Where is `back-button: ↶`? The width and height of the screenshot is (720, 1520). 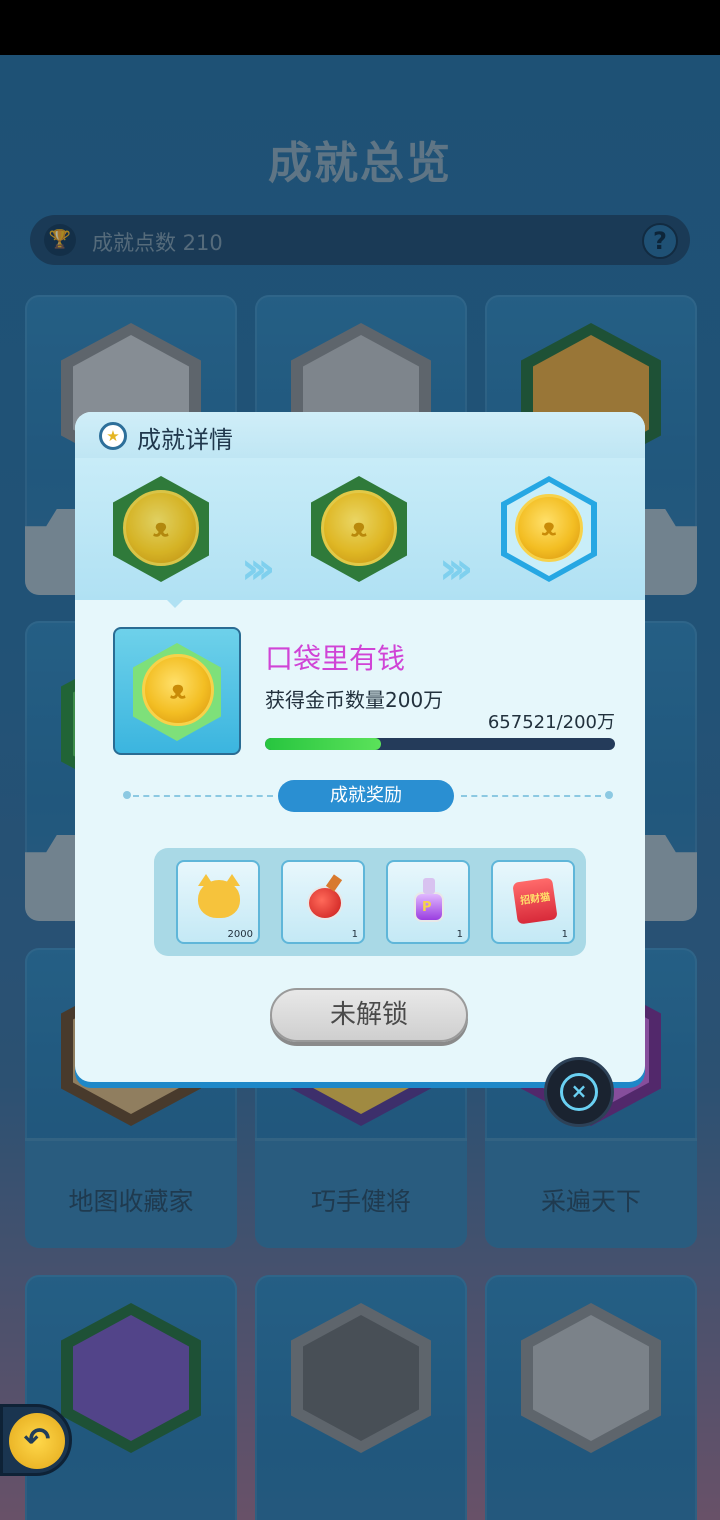
back-button: ↶ is located at coordinates (36, 1440).